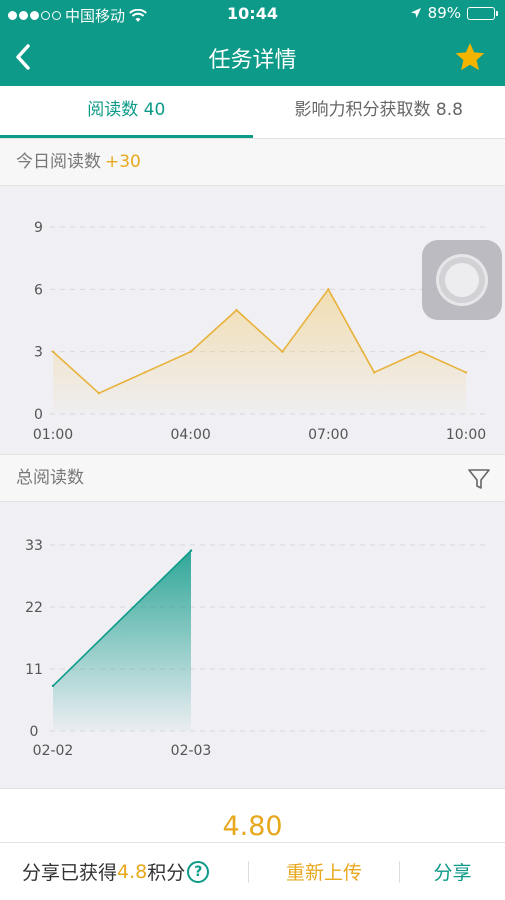 Image resolution: width=505 pixels, height=900 pixels. I want to click on status-bar: 中国移动 10:44 89%, so click(252, 14).